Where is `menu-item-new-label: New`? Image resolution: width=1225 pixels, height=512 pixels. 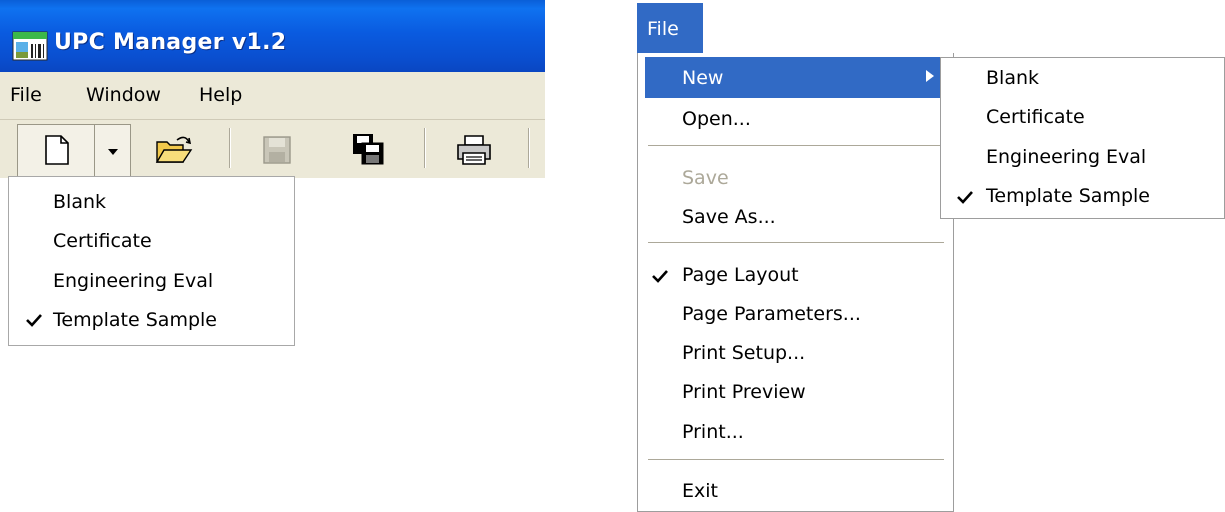
menu-item-new-label: New is located at coordinates (703, 78).